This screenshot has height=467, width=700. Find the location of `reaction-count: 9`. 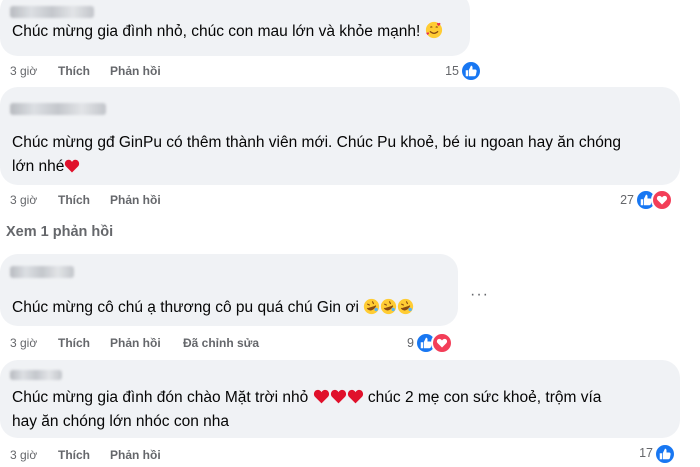

reaction-count: 9 is located at coordinates (406, 343).